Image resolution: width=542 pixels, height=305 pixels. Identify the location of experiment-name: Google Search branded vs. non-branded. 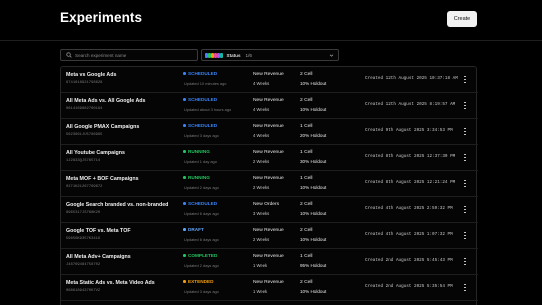
(117, 205).